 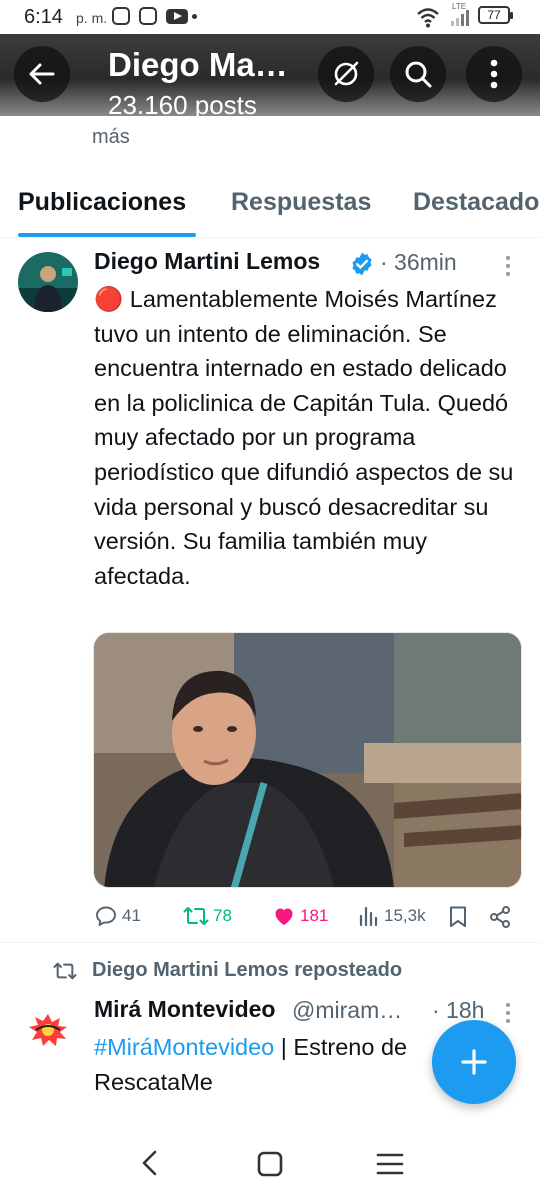 What do you see at coordinates (207, 261) in the screenshot?
I see `tweet-author-name: Diego Martini Lemos` at bounding box center [207, 261].